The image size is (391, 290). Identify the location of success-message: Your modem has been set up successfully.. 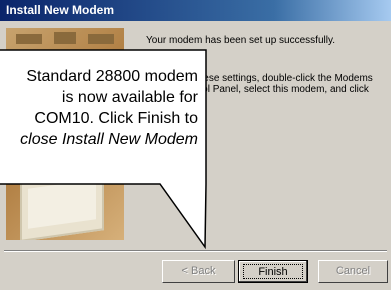
(240, 40).